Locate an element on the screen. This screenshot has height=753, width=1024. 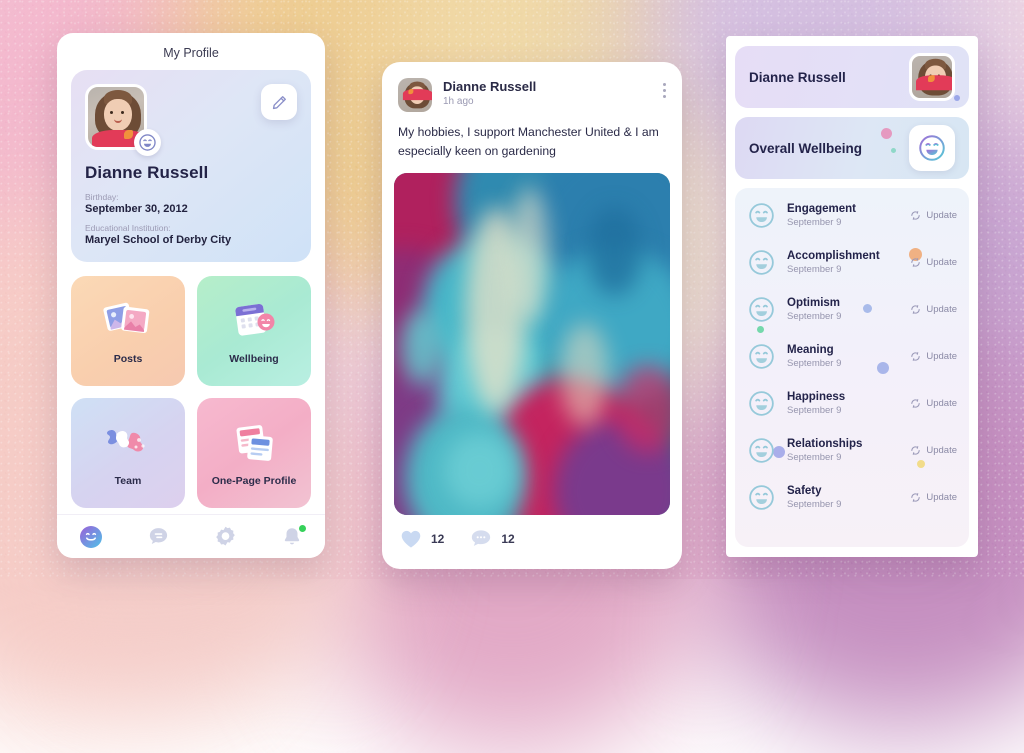
wellbeing-row-meaning: Meaning September 9 Update is located at coordinates (852, 356).